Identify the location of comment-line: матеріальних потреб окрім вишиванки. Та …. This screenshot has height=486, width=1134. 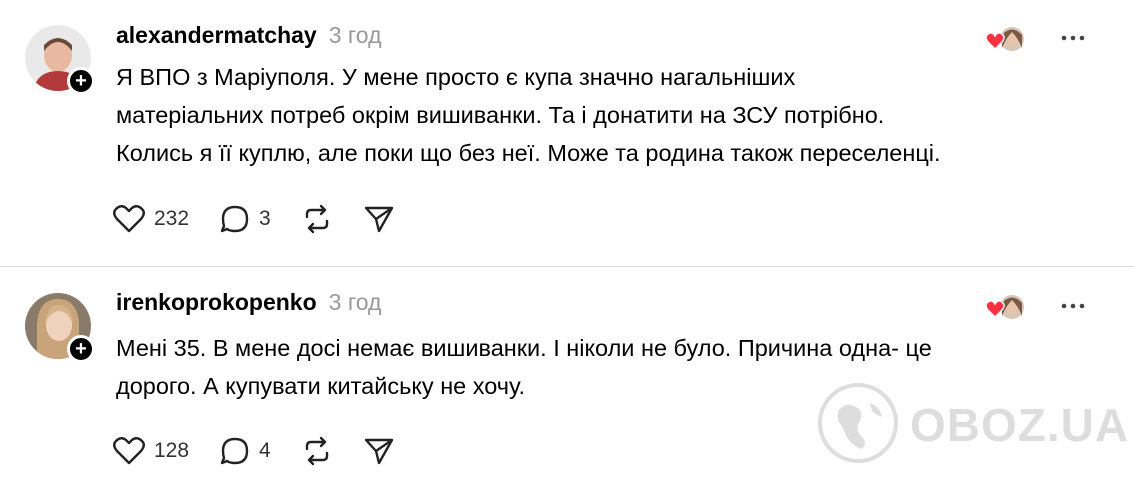
(500, 115).